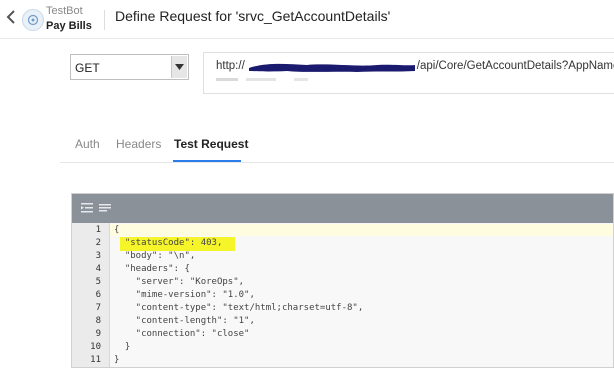 The height and width of the screenshot is (368, 614). Describe the element at coordinates (179, 282) in the screenshot. I see `code-line: "server": "KoreOps",` at that location.